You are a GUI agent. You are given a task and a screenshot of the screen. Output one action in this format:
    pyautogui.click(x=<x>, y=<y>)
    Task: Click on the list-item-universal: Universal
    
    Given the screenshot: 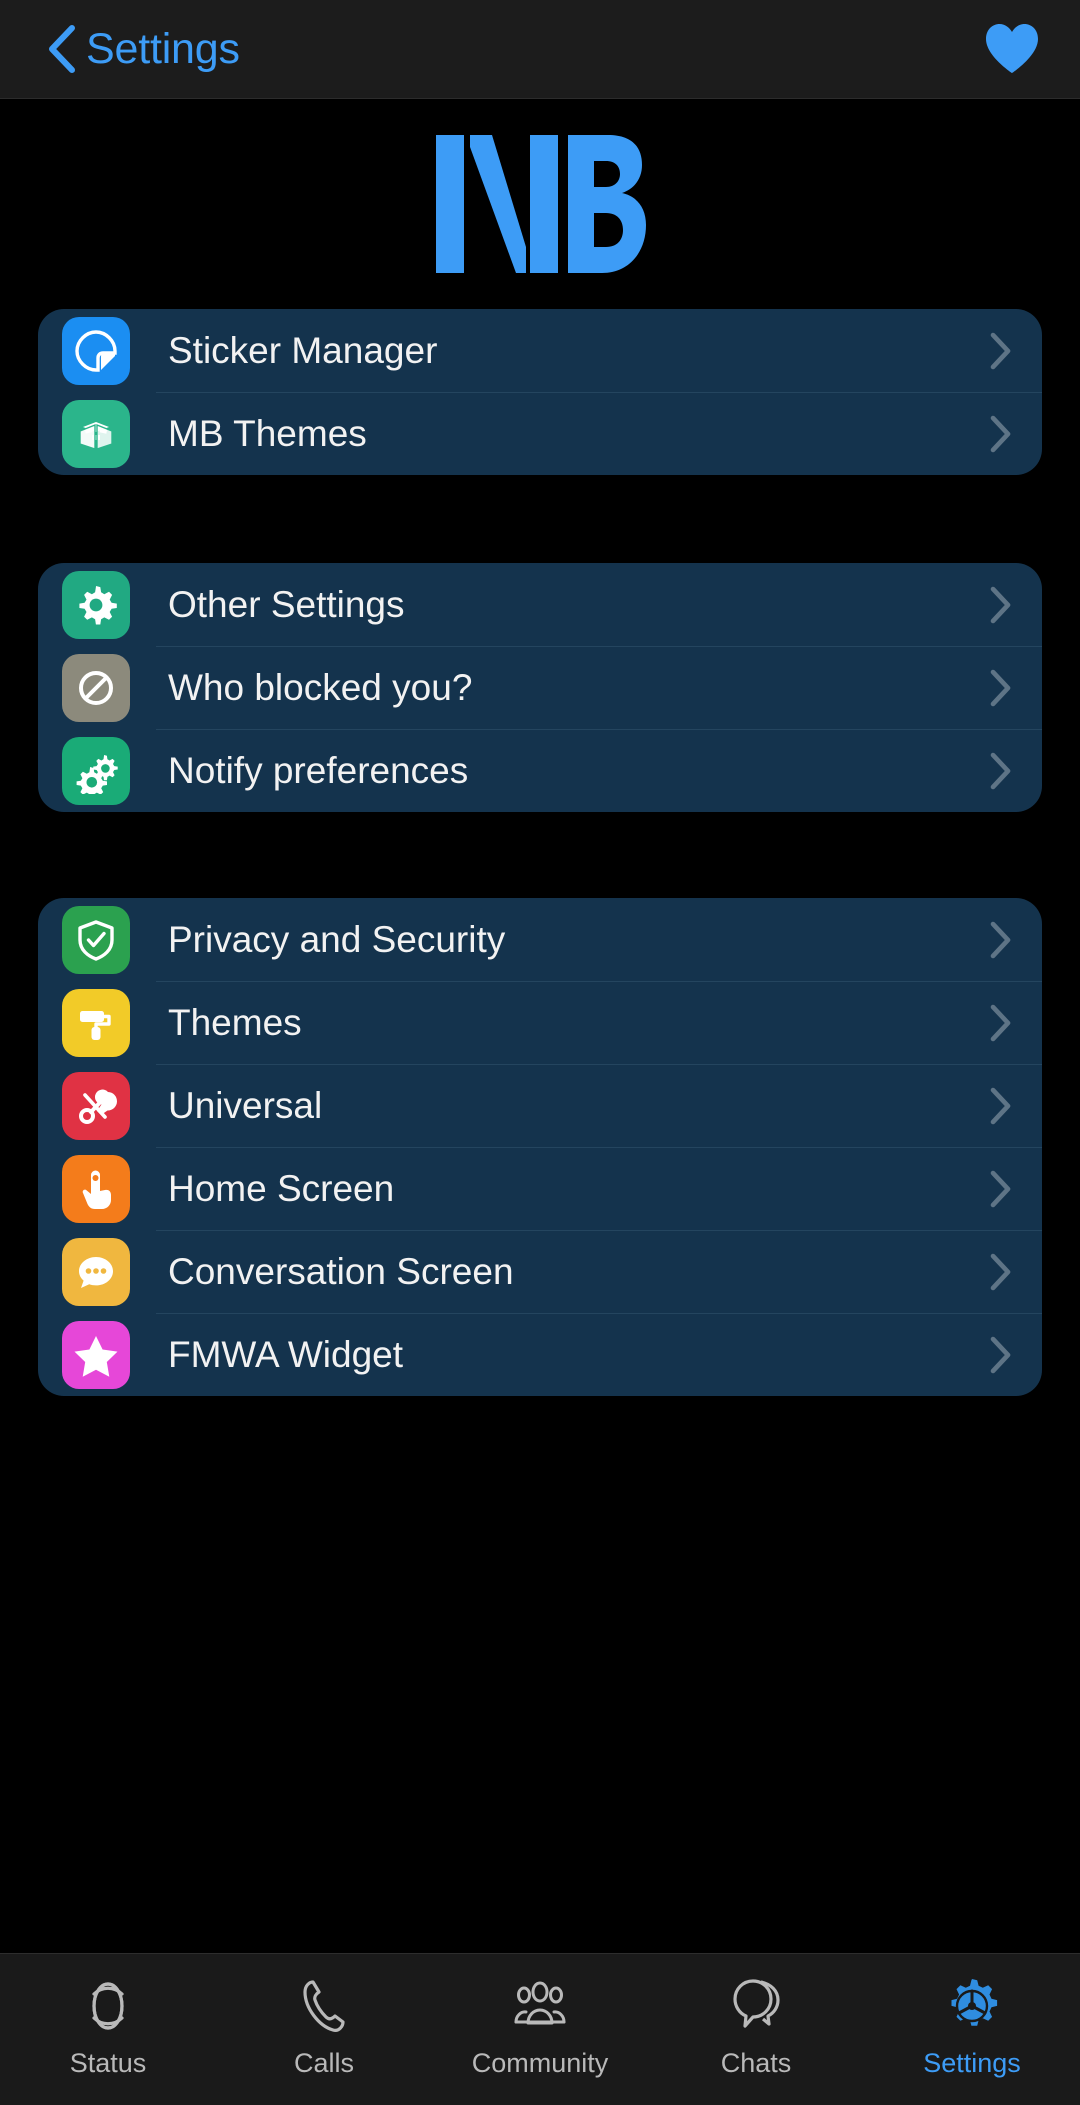 What is the action you would take?
    pyautogui.click(x=540, y=1105)
    